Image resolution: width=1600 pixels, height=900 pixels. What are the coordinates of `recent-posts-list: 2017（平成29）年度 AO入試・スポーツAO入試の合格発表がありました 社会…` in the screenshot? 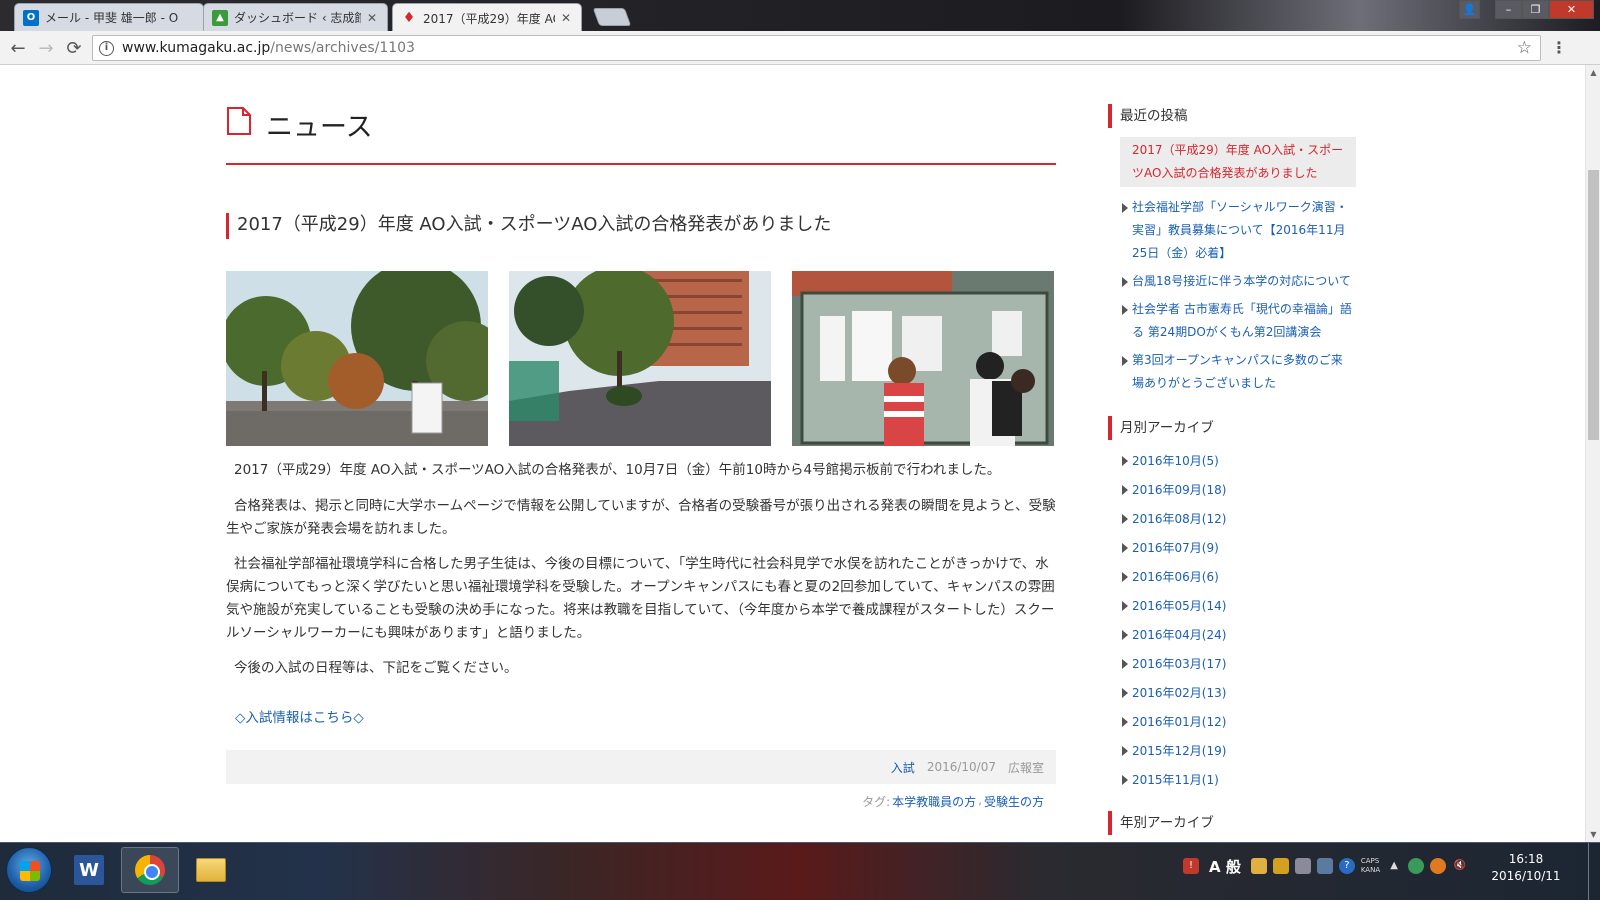 It's located at (1238, 266).